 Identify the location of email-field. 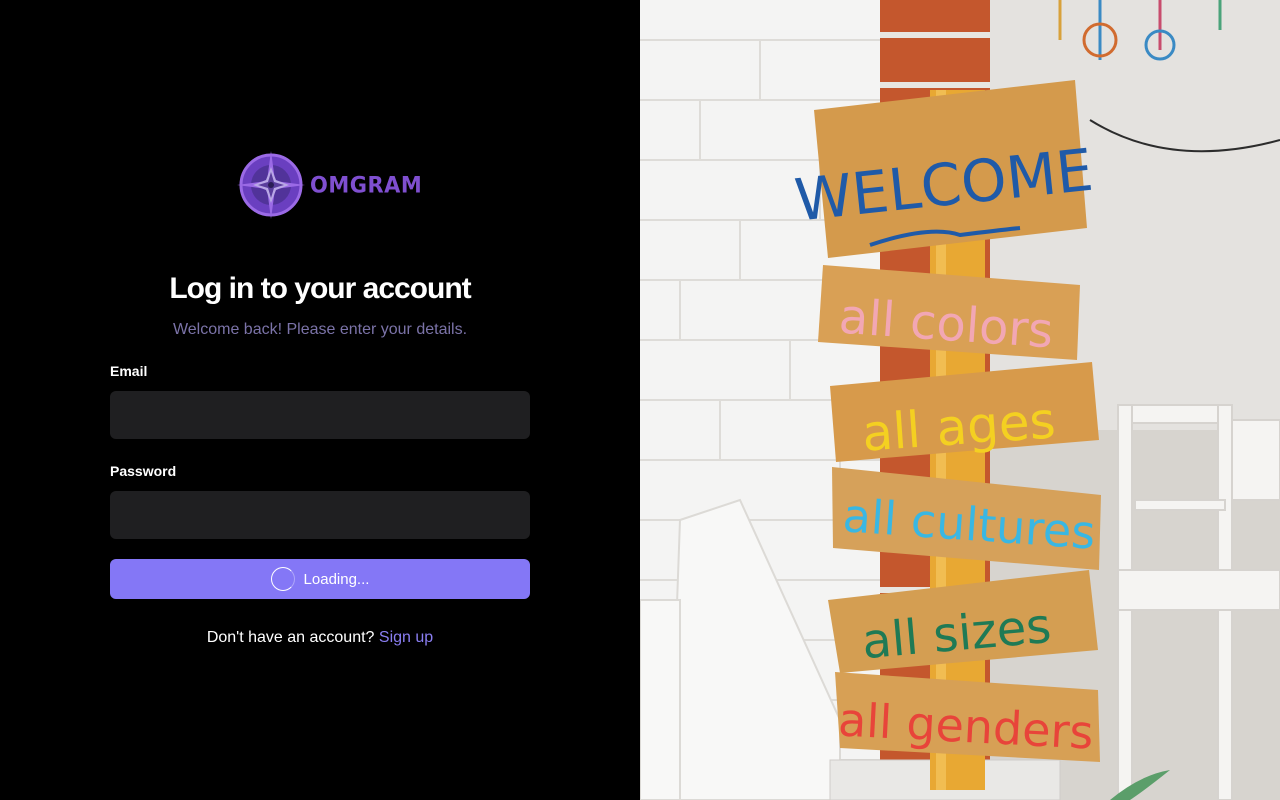
(320, 415).